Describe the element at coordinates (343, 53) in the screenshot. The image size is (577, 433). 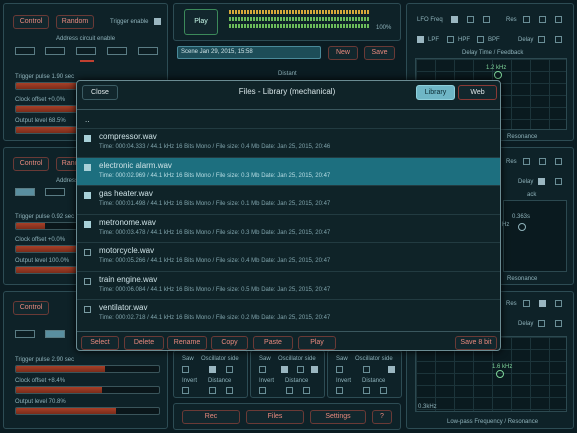
I see `new-button: New` at that location.